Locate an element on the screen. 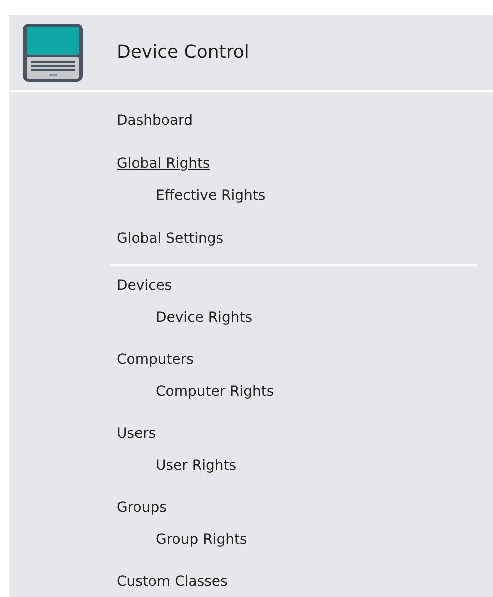 The width and height of the screenshot is (493, 597). nav-link: Devices is located at coordinates (144, 286).